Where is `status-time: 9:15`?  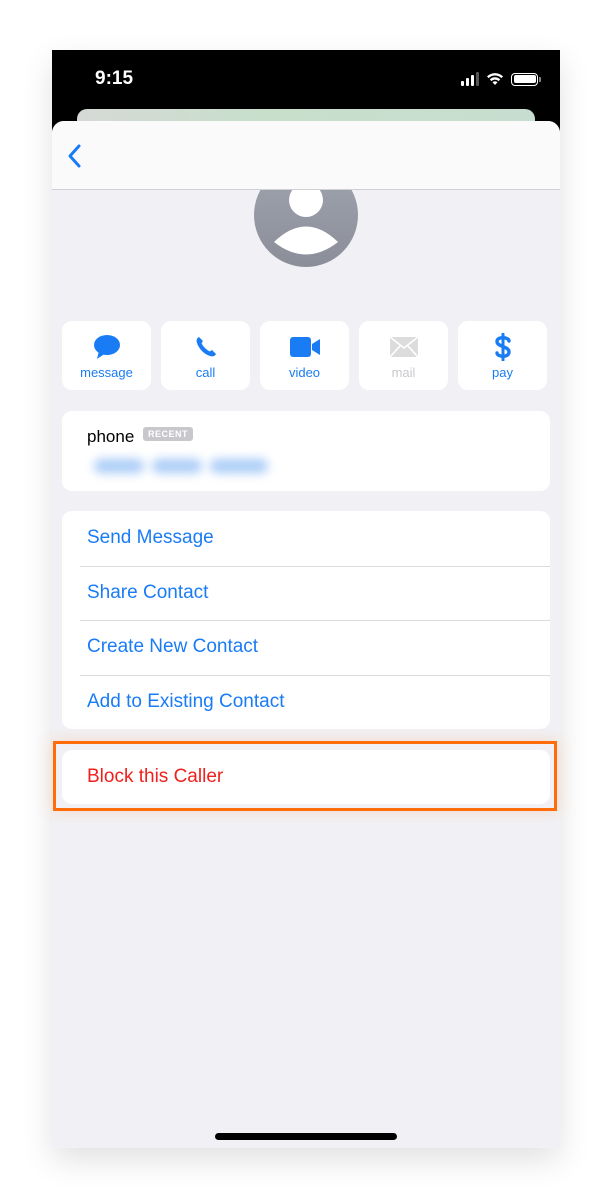
status-time: 9:15 is located at coordinates (114, 78).